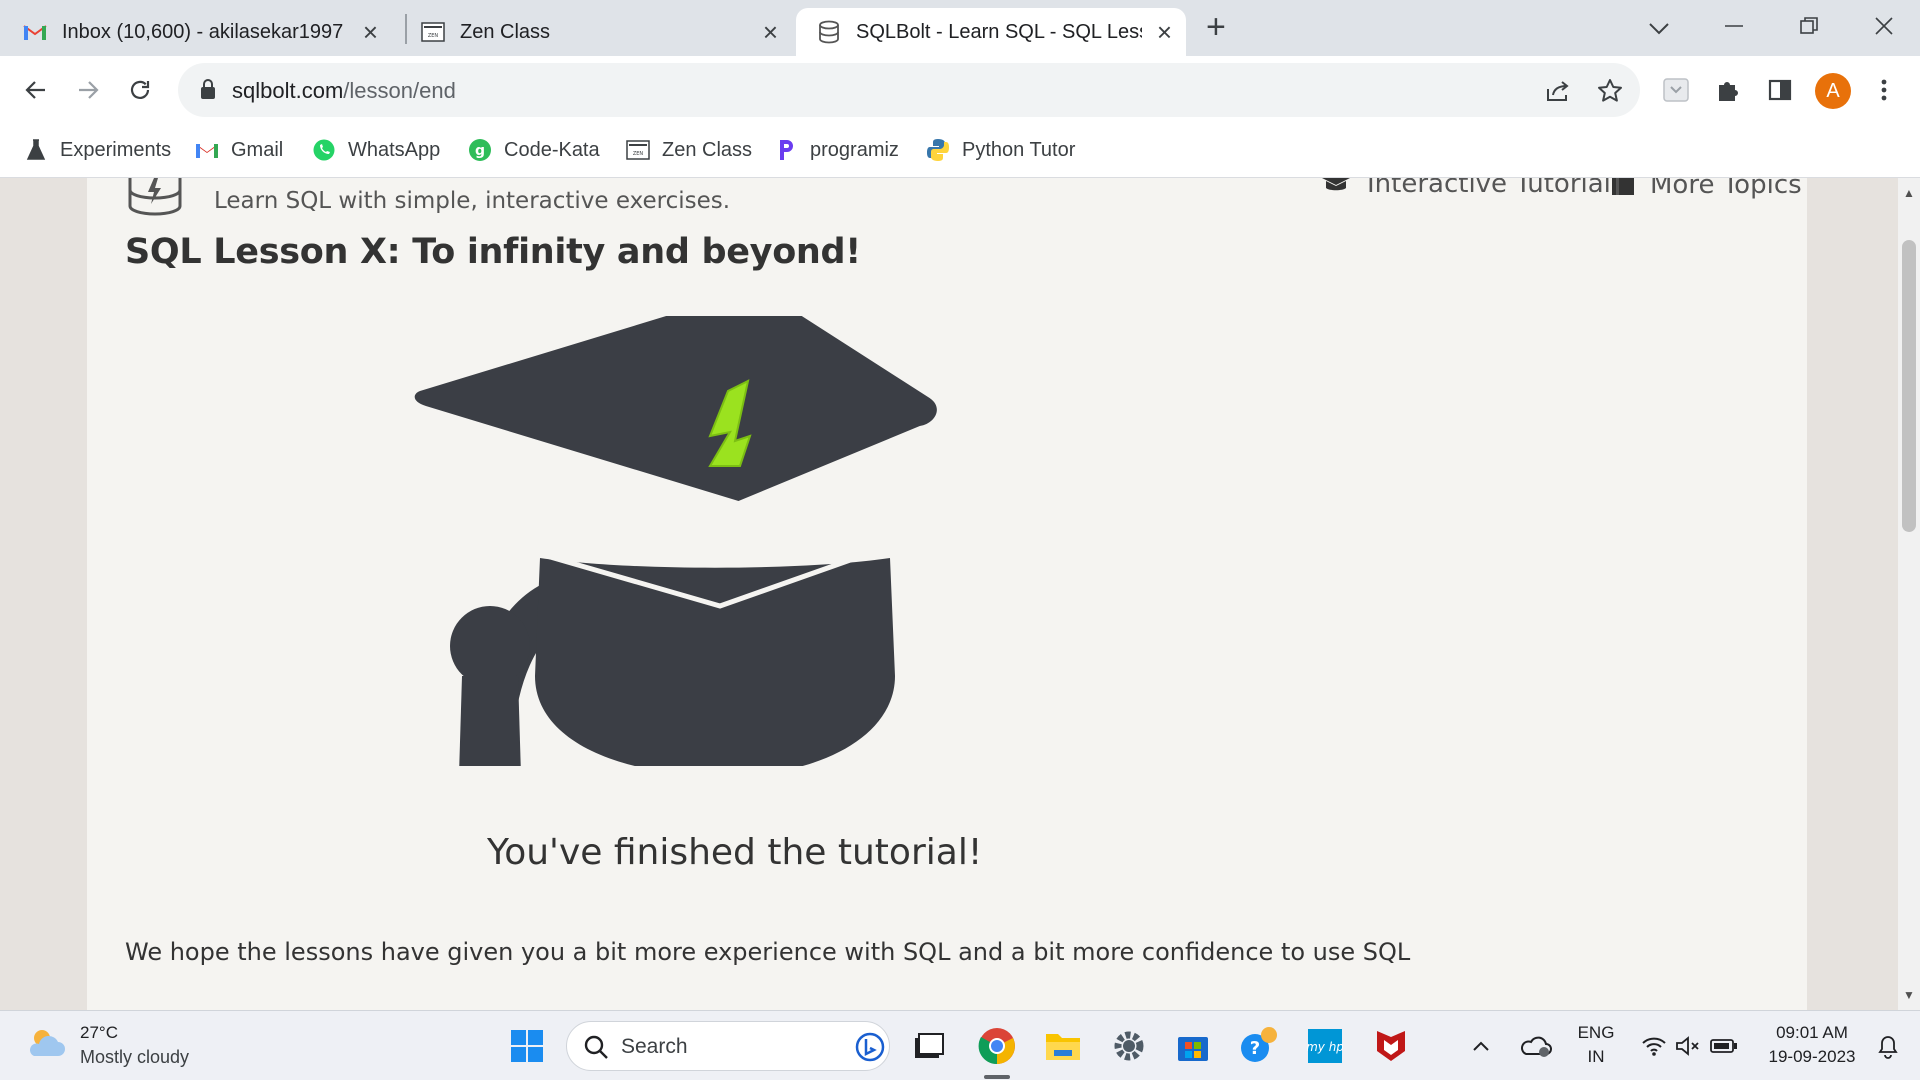 The height and width of the screenshot is (1080, 1920). What do you see at coordinates (1726, 189) in the screenshot?
I see `nav-link-label: More Topics` at bounding box center [1726, 189].